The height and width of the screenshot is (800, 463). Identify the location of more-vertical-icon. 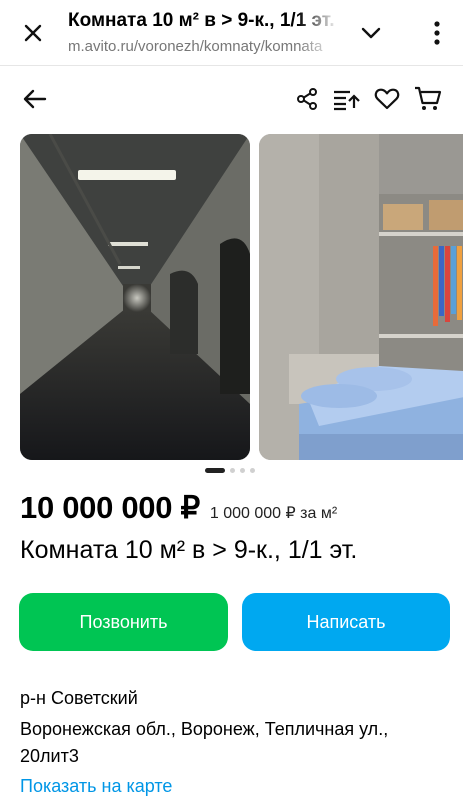
(437, 33).